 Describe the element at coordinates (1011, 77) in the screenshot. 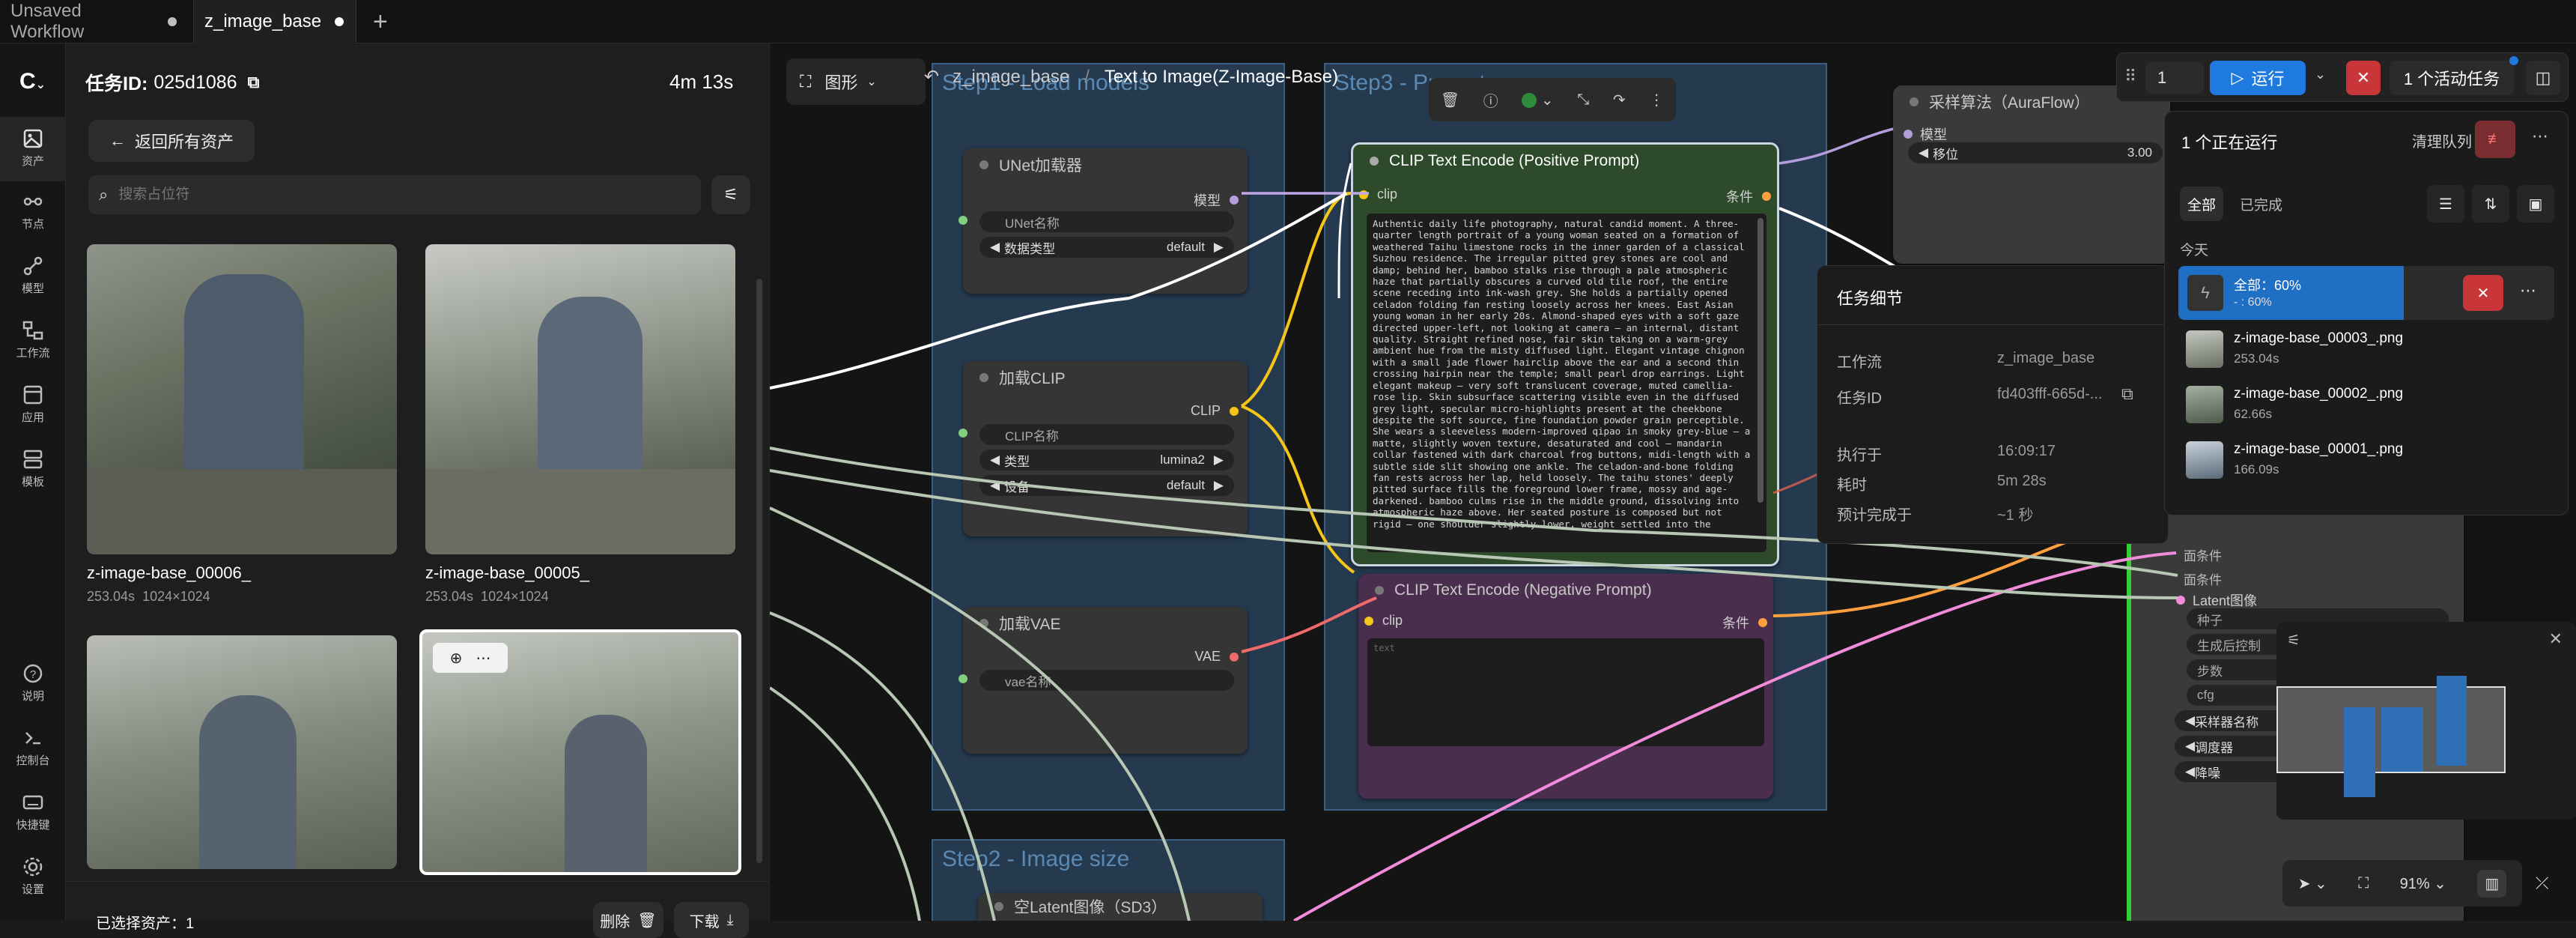

I see `breadcrumb-workflow: z_image_base` at that location.